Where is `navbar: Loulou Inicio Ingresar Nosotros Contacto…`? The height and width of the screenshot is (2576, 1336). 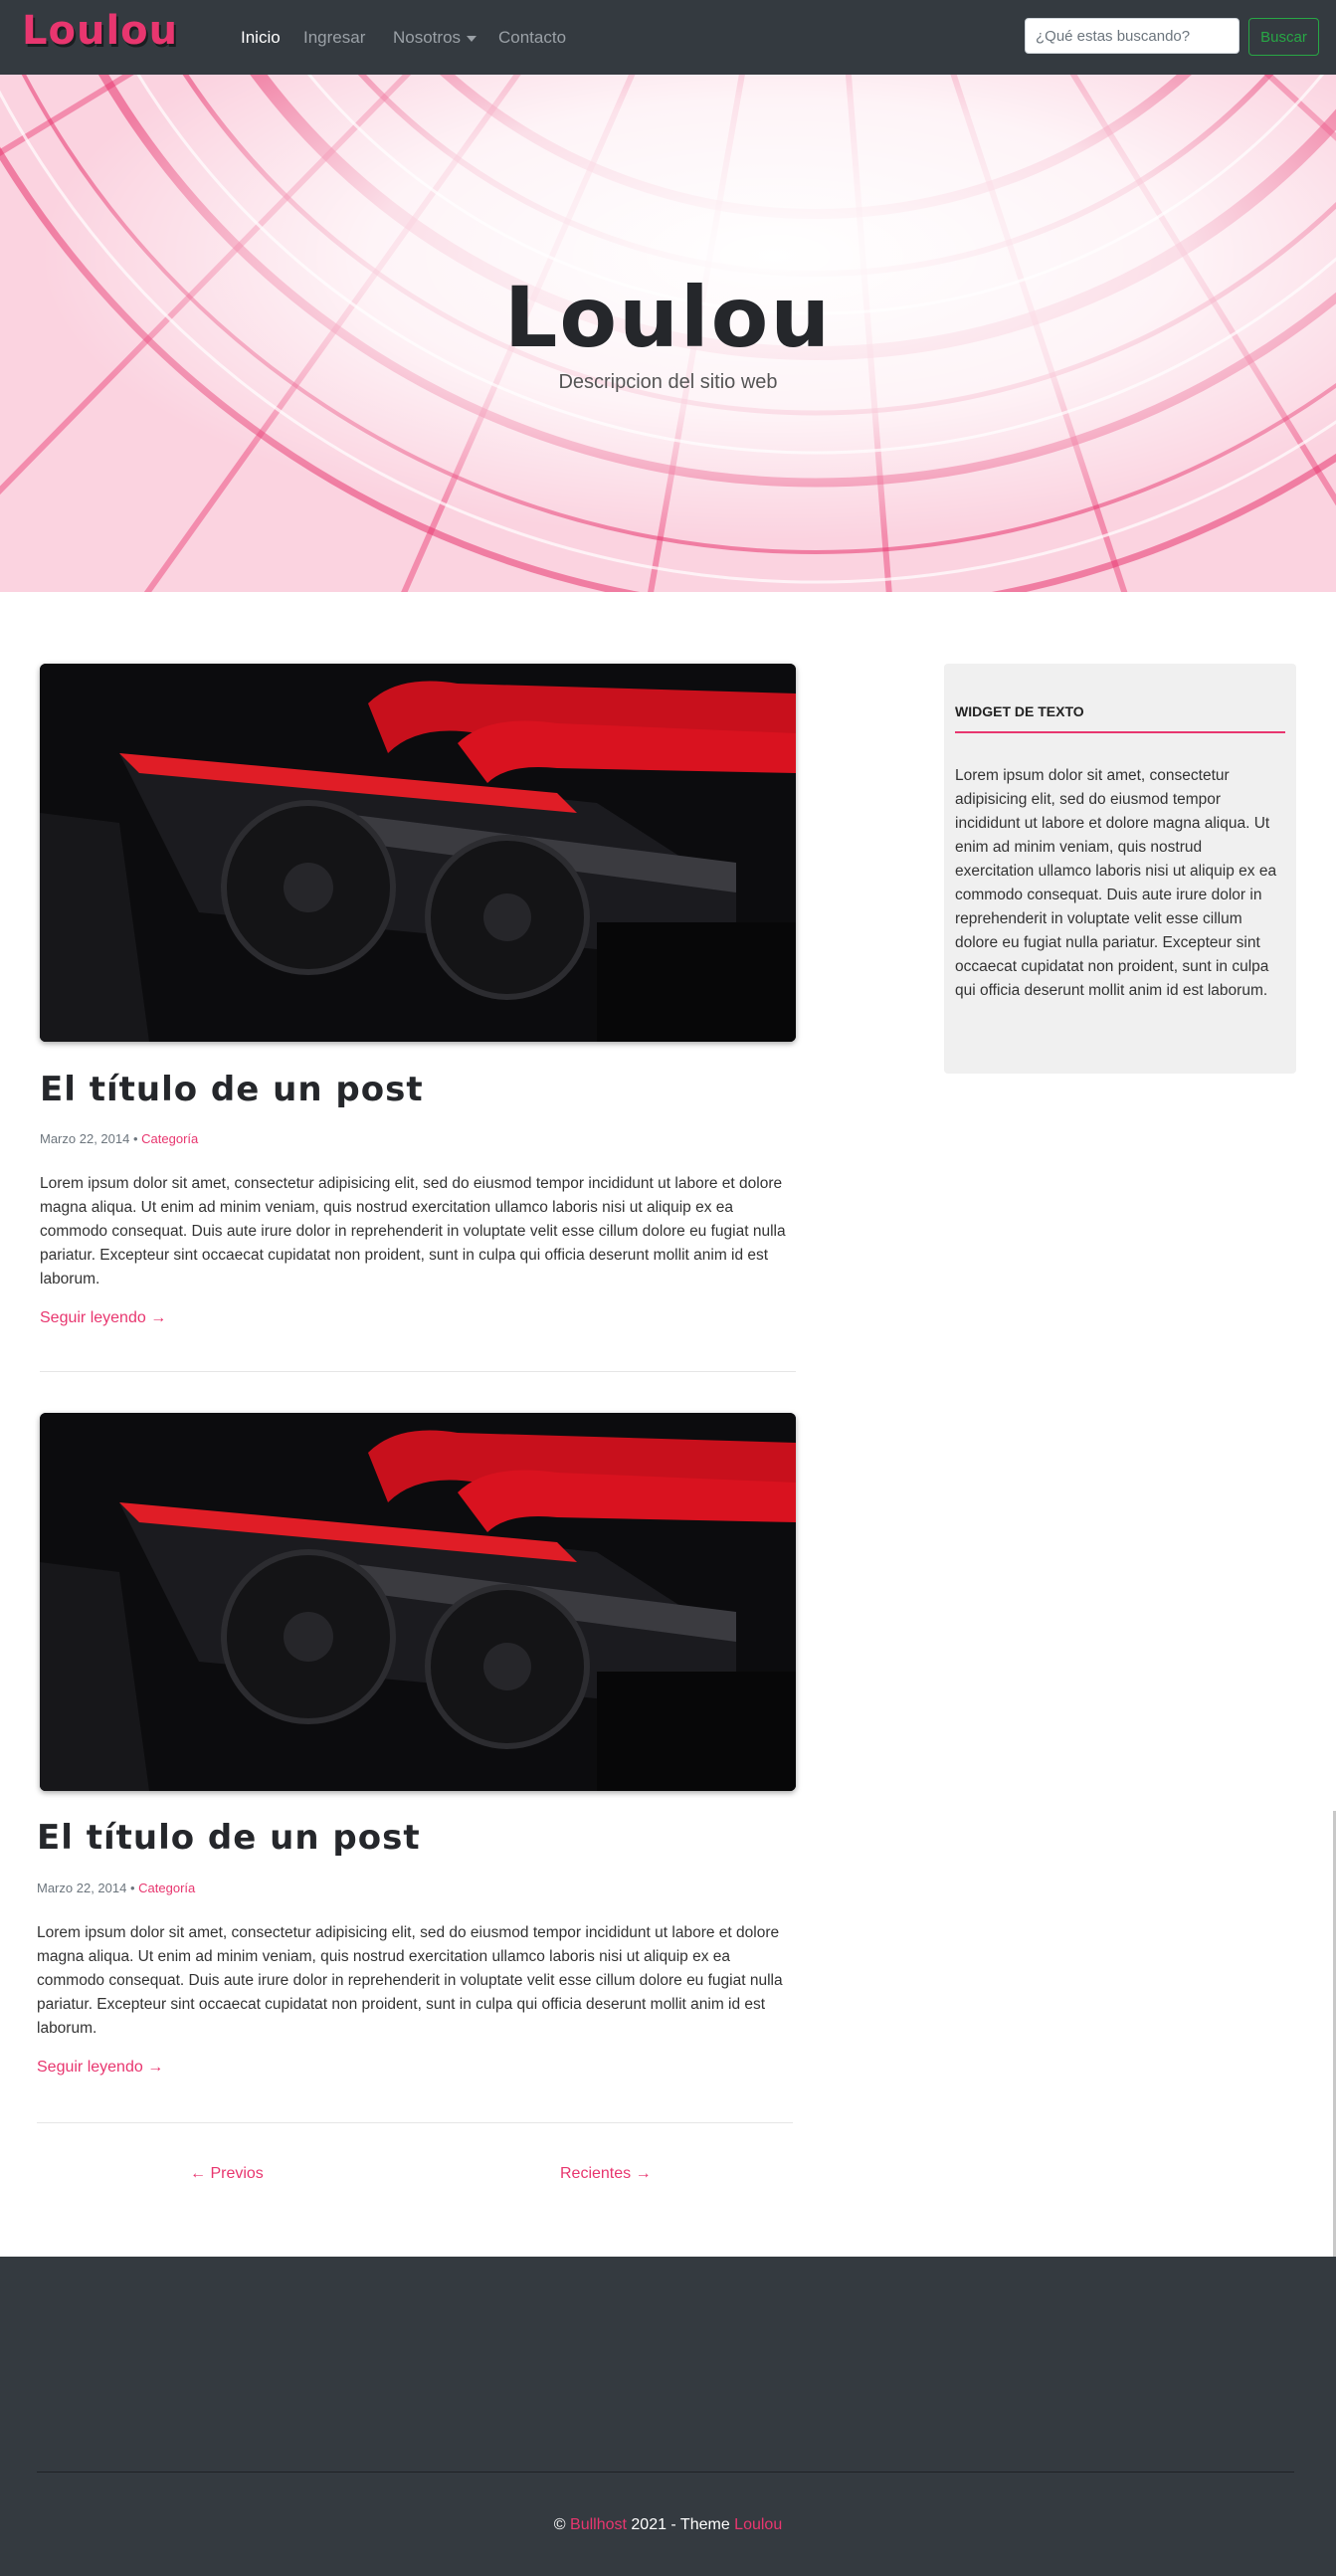
navbar: Loulou Inicio Ingresar Nosotros Contacto… is located at coordinates (668, 37).